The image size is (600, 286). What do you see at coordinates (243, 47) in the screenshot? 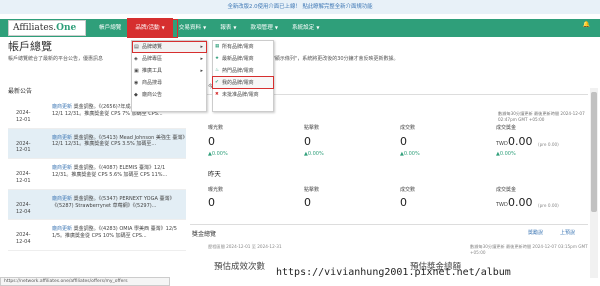
I see `submenu-item-all-brands: ▦ 所有品牌/電商` at bounding box center [243, 47].